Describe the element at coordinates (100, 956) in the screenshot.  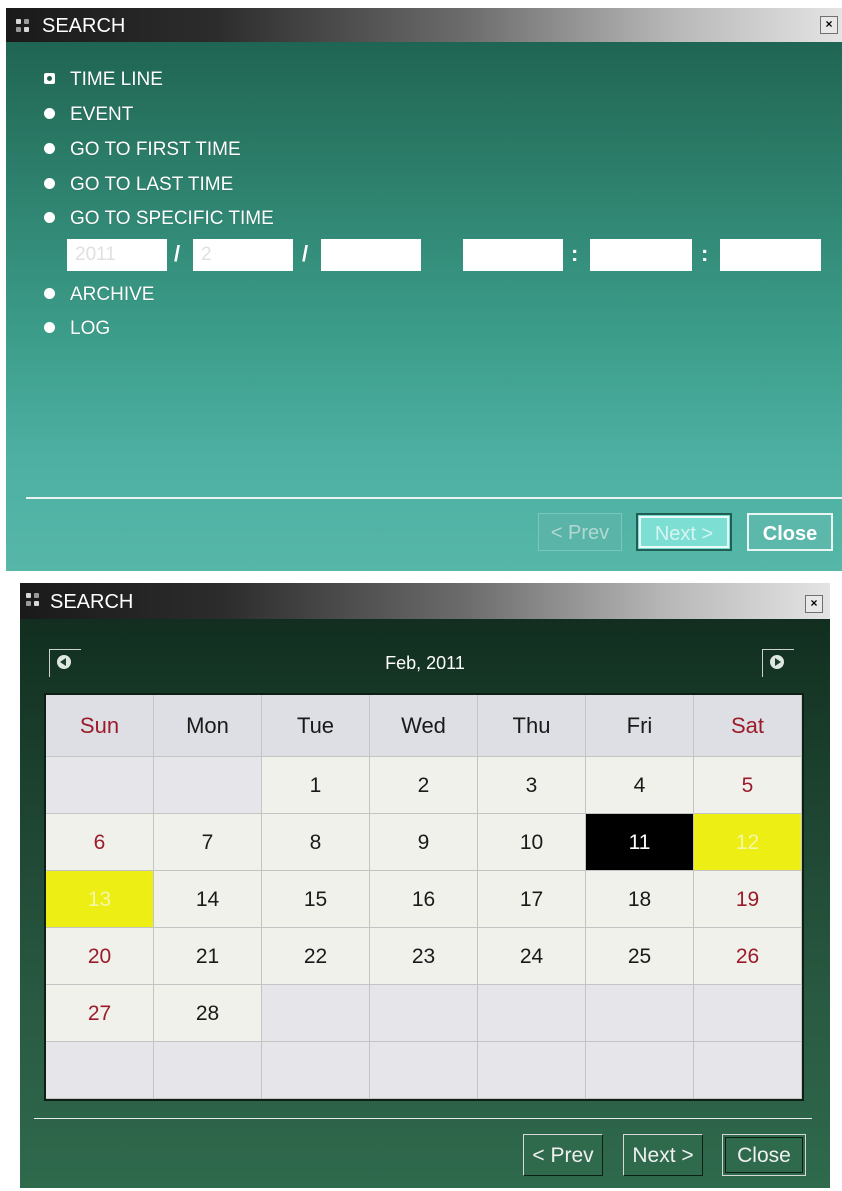
I see `day-cell-20: 20` at that location.